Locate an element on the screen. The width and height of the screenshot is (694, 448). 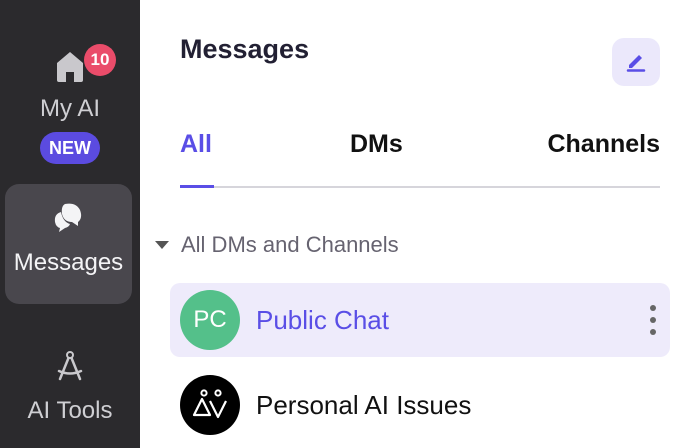
conversation-row-public-chat: PC Public Chat is located at coordinates (420, 320).